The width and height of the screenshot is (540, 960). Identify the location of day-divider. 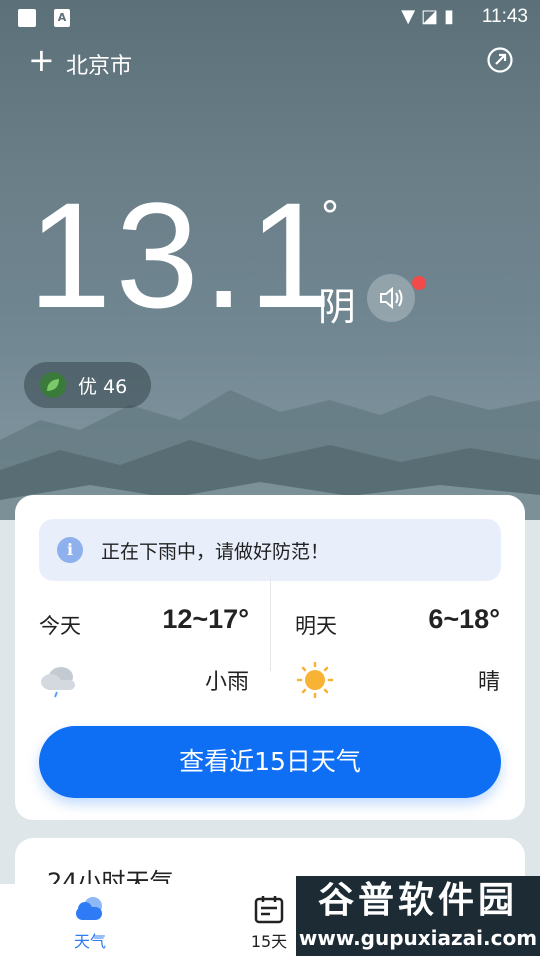
(270, 623).